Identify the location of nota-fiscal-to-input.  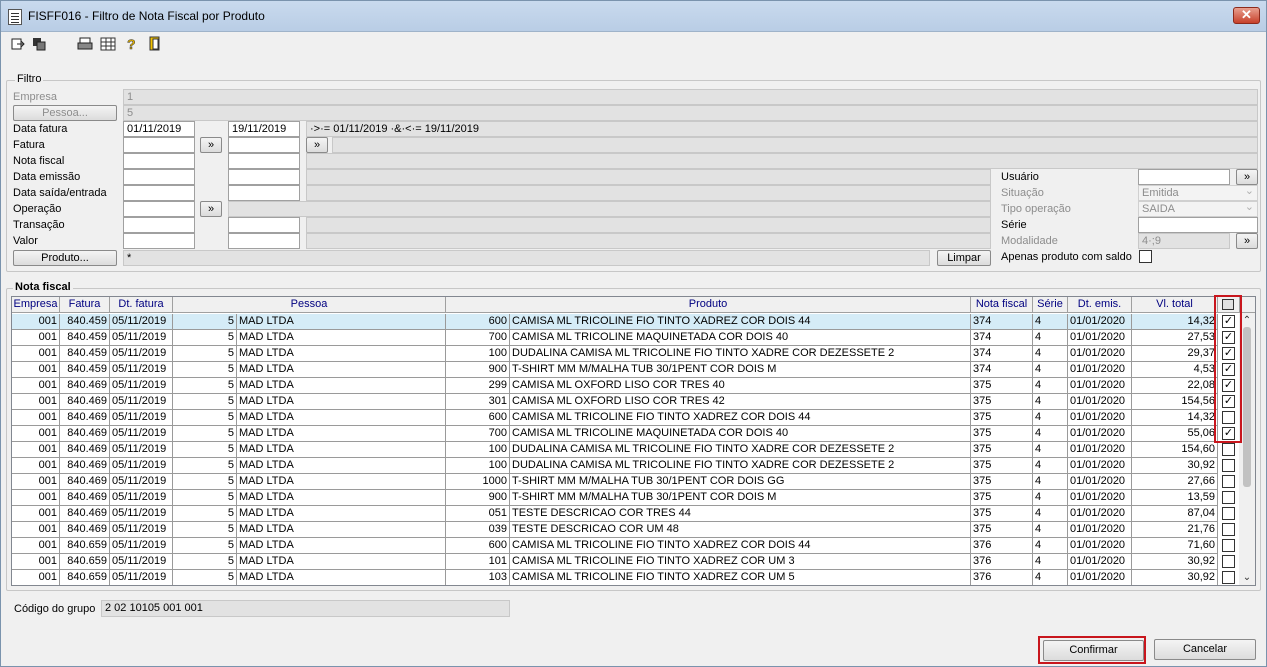
(264, 161).